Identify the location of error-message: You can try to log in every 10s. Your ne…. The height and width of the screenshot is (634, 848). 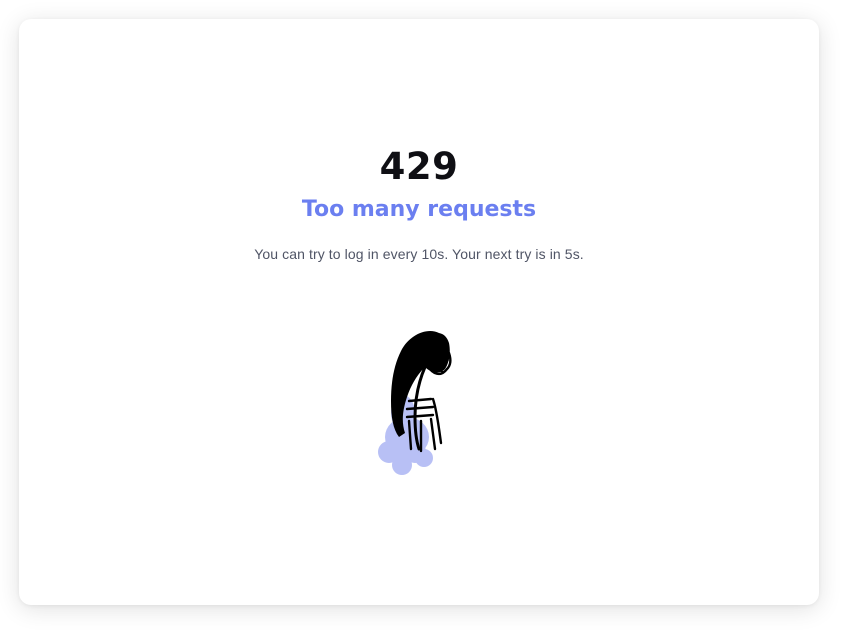
(419, 254).